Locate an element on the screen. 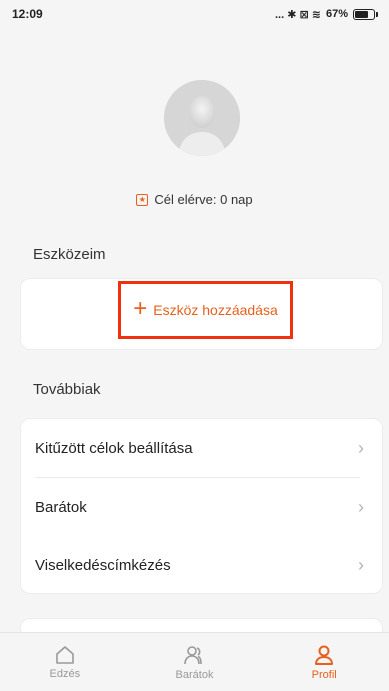 The height and width of the screenshot is (691, 389). avatar is located at coordinates (202, 118).